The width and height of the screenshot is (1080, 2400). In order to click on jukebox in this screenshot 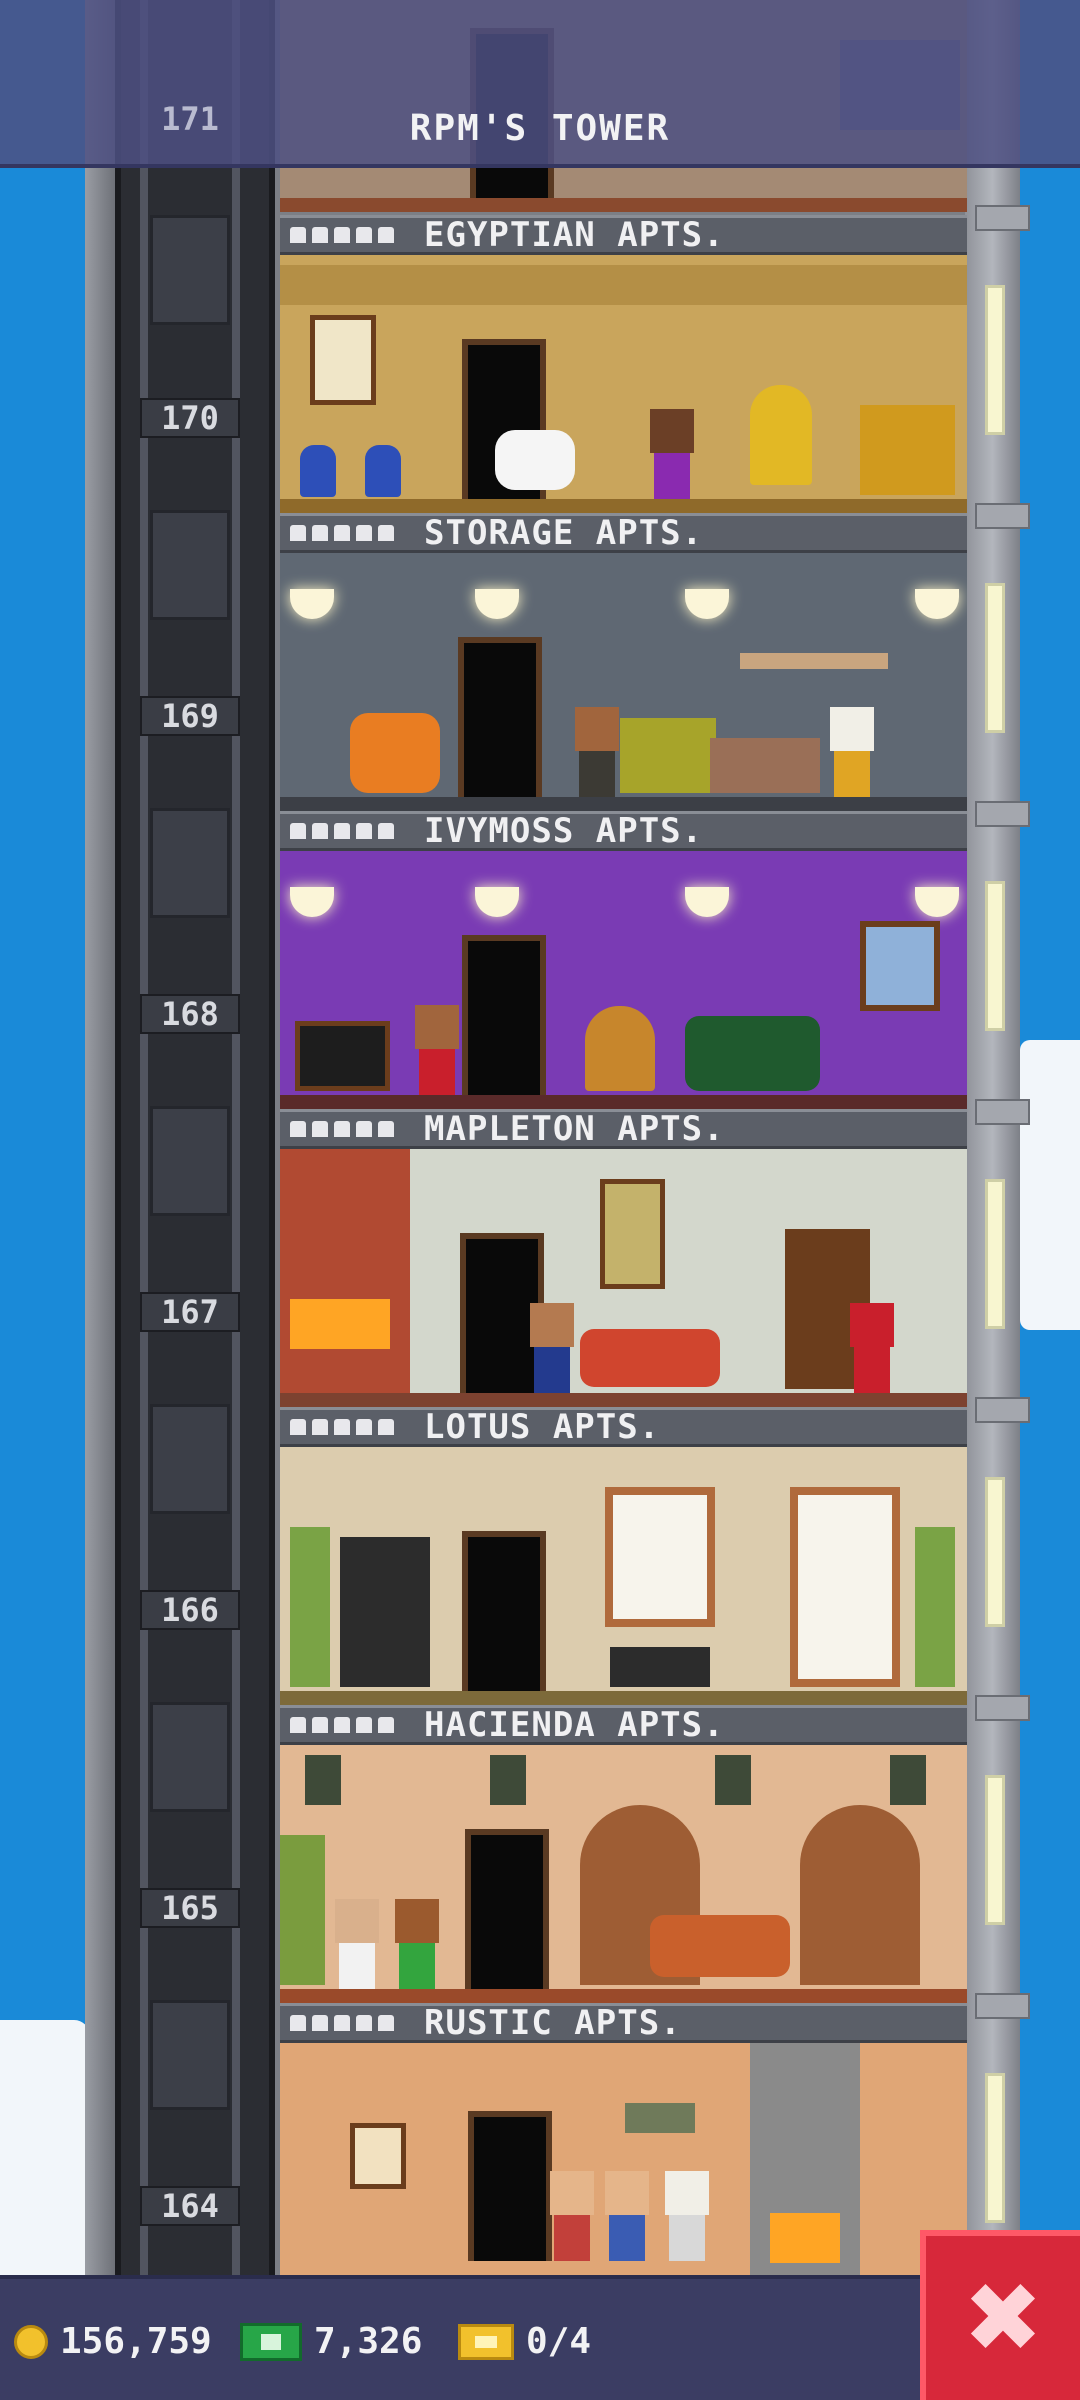, I will do `click(620, 1048)`.